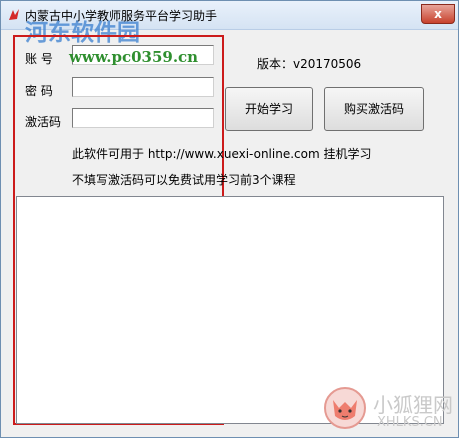 The image size is (459, 438). I want to click on version-label: 版本：v20170506, so click(309, 64).